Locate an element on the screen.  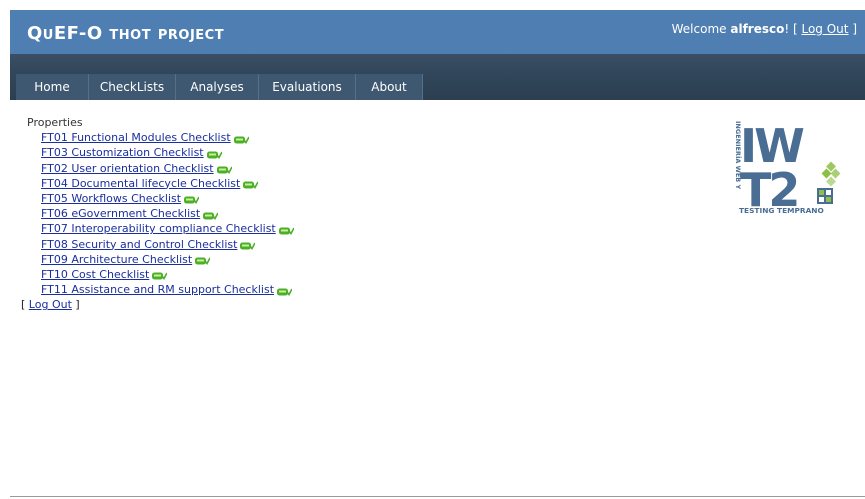
checklist-item: FT11 Assistance and RM support Checklist is located at coordinates (160, 289).